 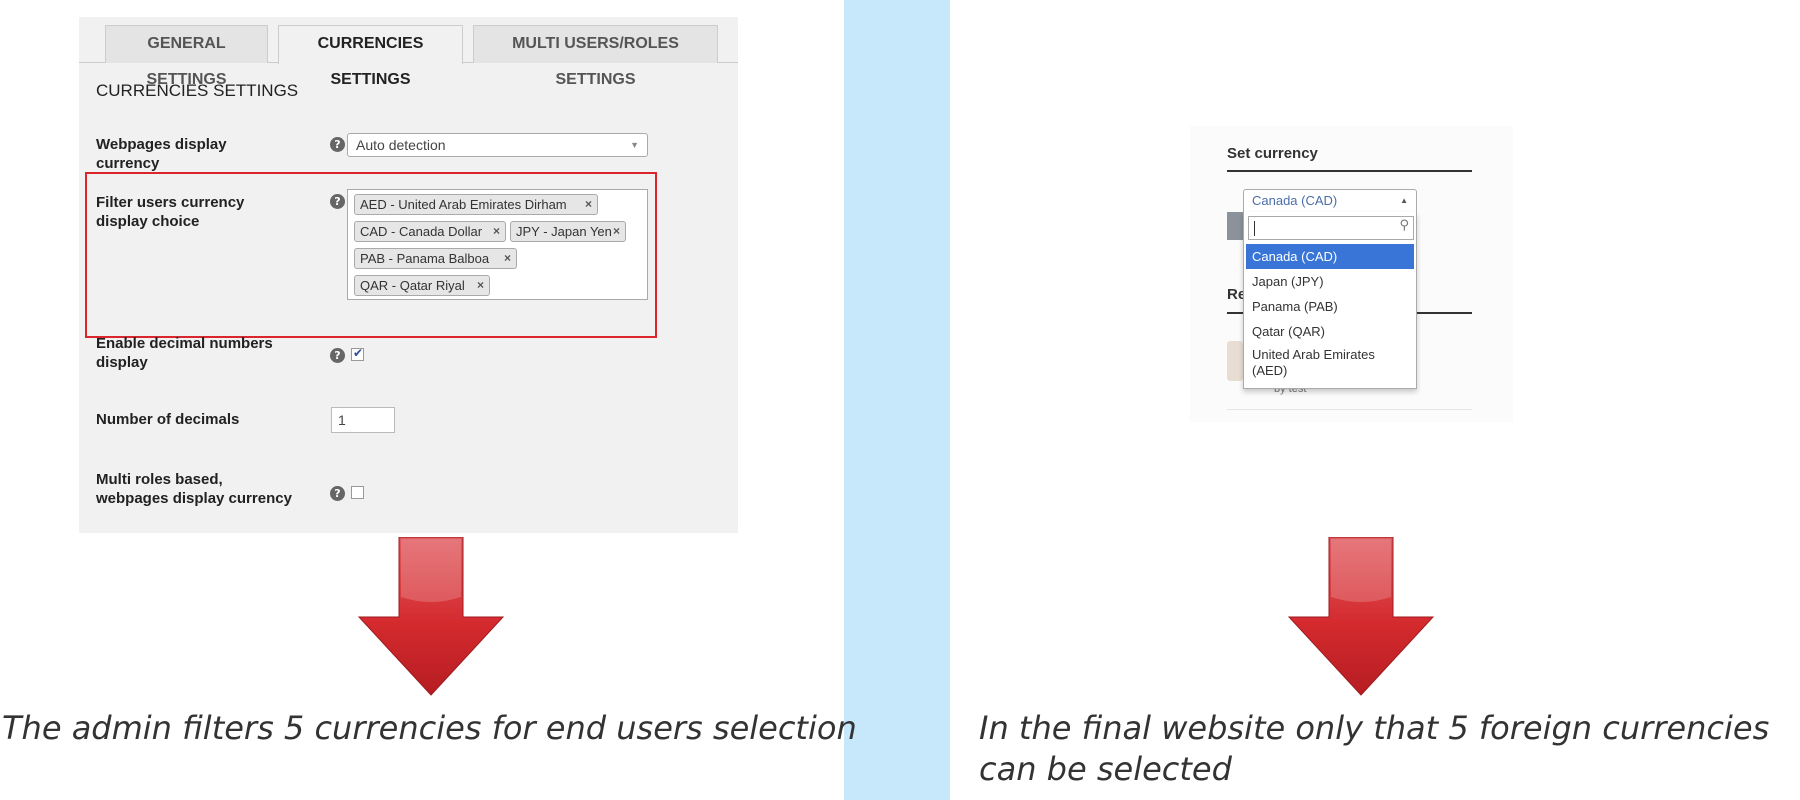 I want to click on text-caret, so click(x=1254, y=228).